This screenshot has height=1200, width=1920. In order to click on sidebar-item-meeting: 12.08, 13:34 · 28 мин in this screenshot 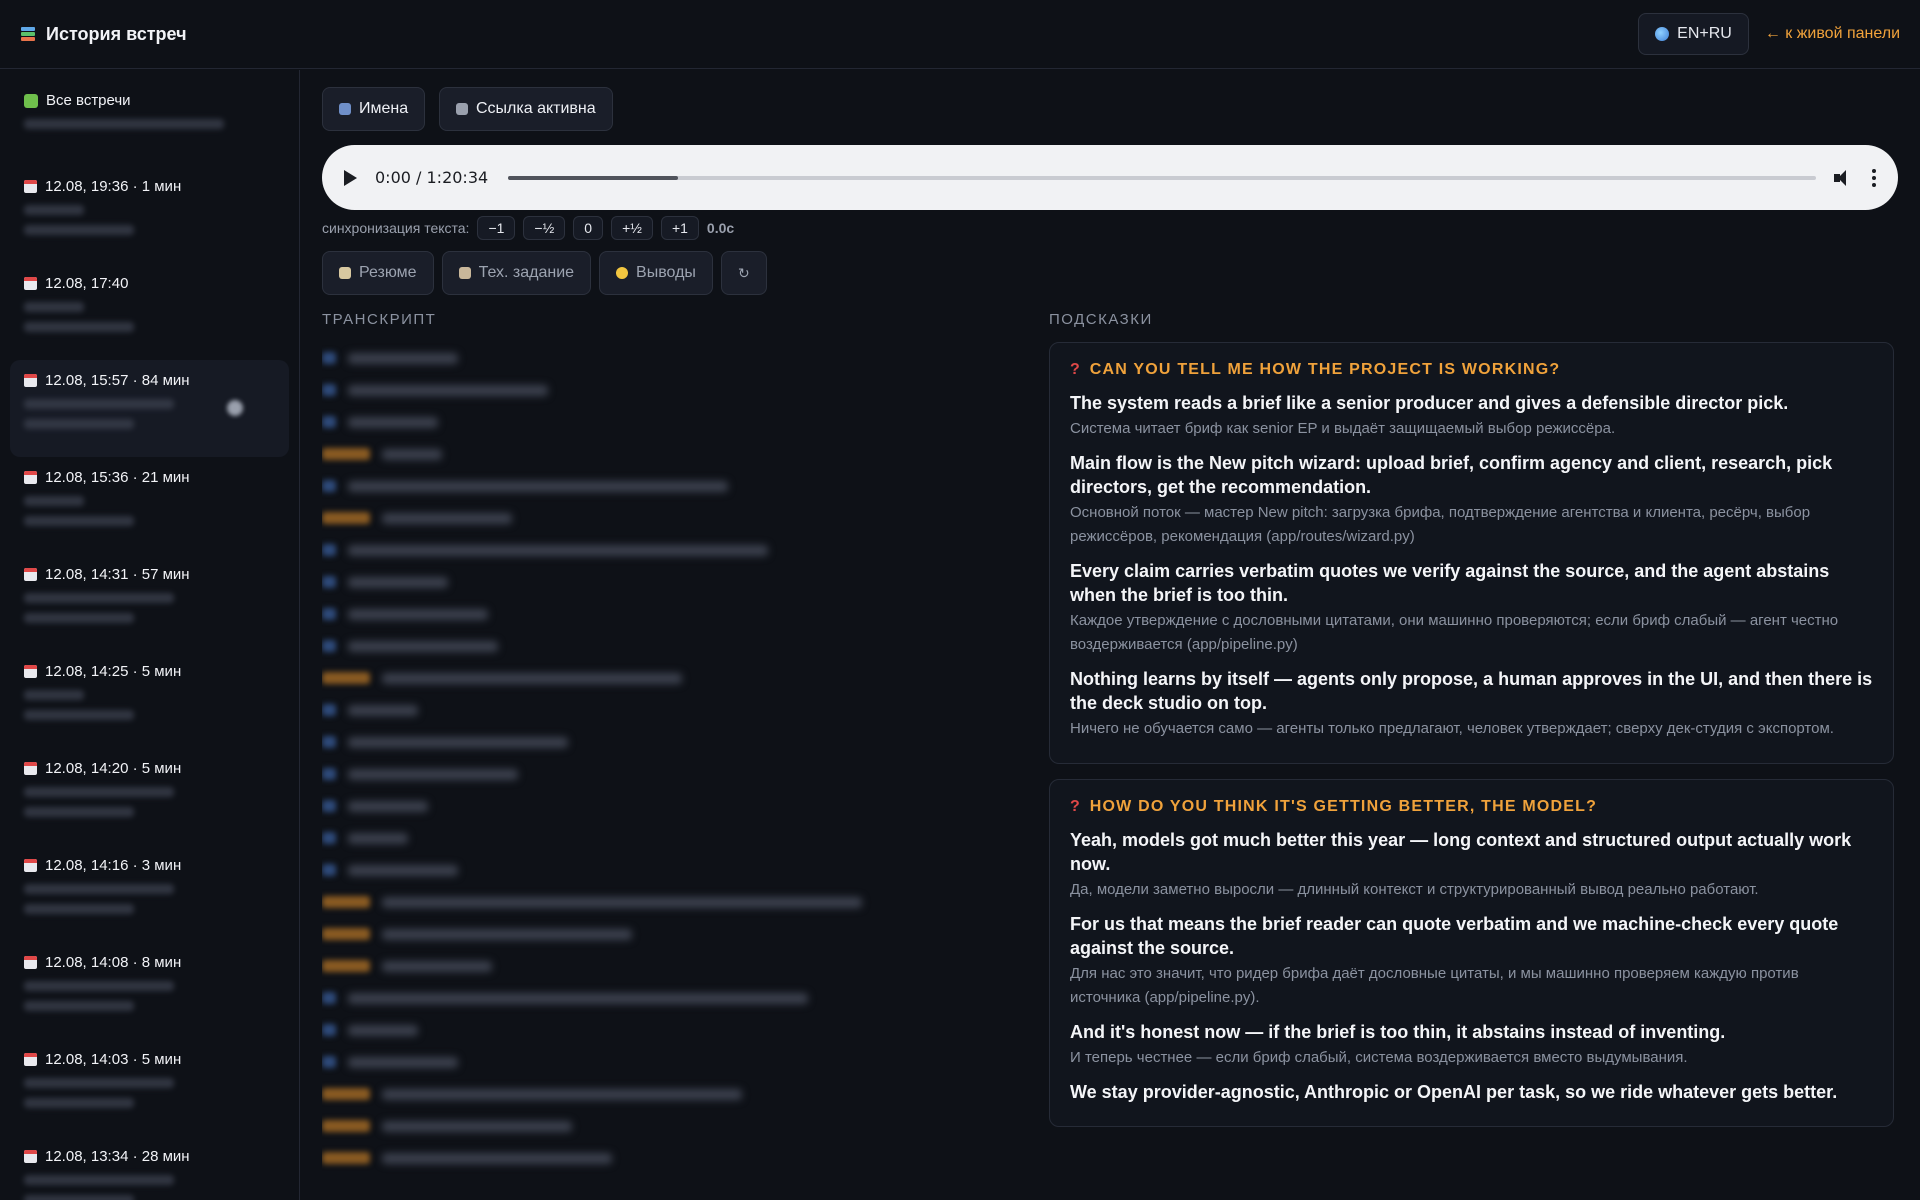, I will do `click(149, 1168)`.